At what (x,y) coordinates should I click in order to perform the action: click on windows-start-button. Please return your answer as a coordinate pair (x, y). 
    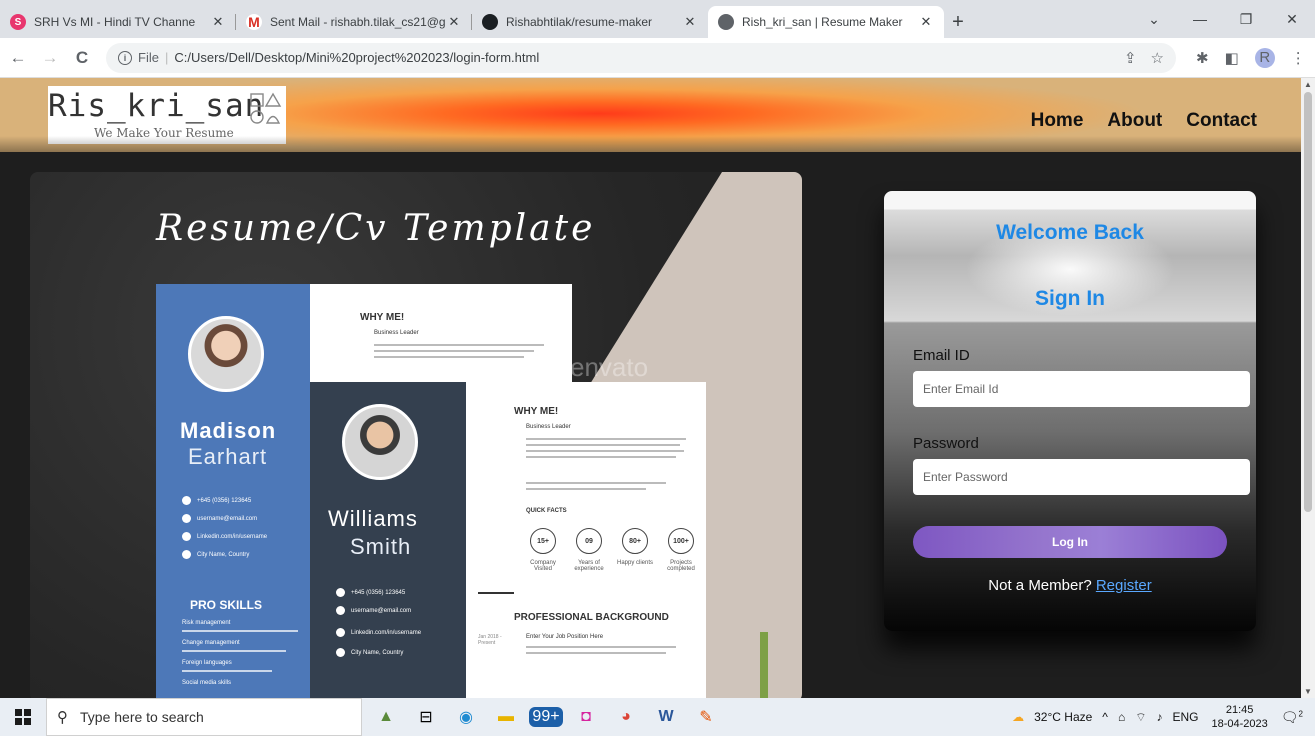
    Looking at the image, I should click on (23, 717).